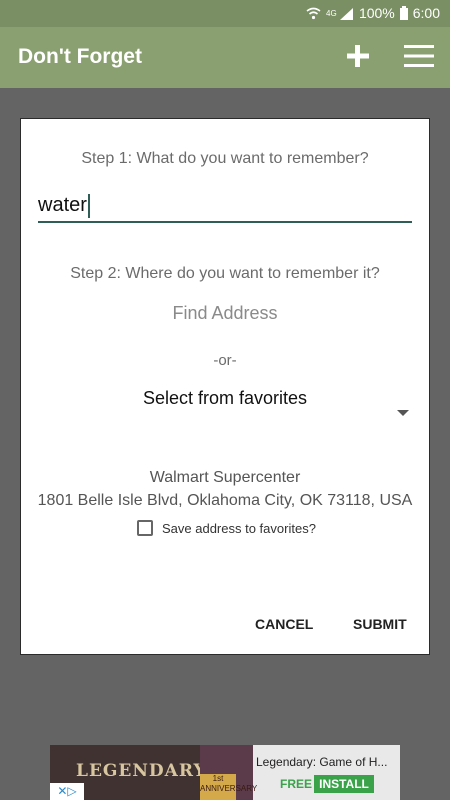 The width and height of the screenshot is (450, 800). I want to click on or-divider: -or-, so click(225, 360).